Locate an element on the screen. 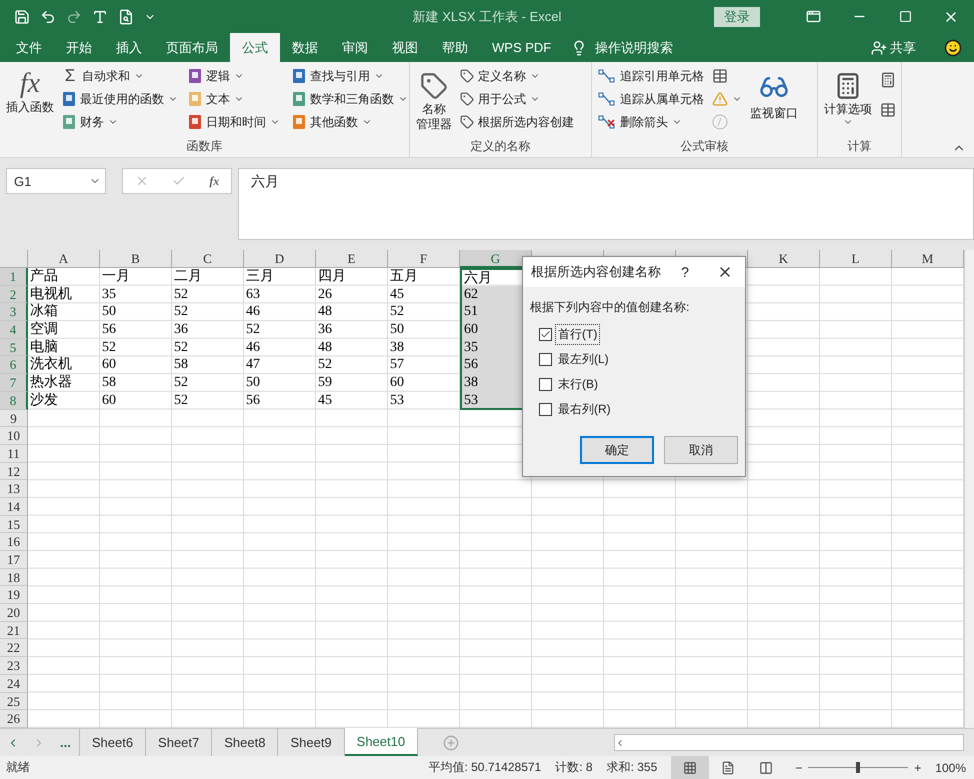 Image resolution: width=974 pixels, height=779 pixels. smiley-icon is located at coordinates (953, 48).